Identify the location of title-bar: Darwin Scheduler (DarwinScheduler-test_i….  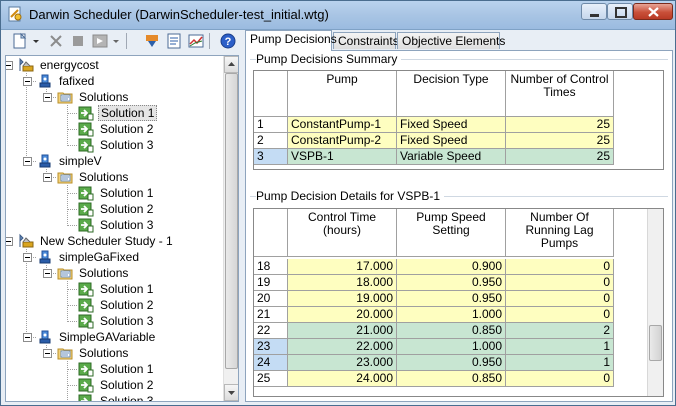
(338, 15).